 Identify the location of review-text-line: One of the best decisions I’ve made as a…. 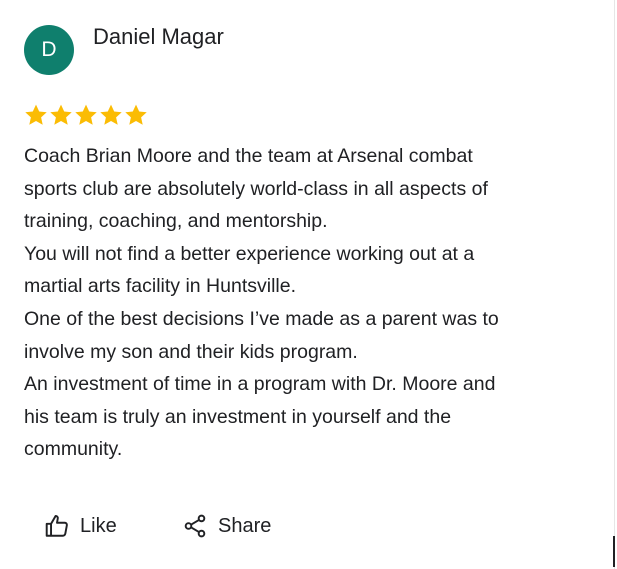
(261, 318).